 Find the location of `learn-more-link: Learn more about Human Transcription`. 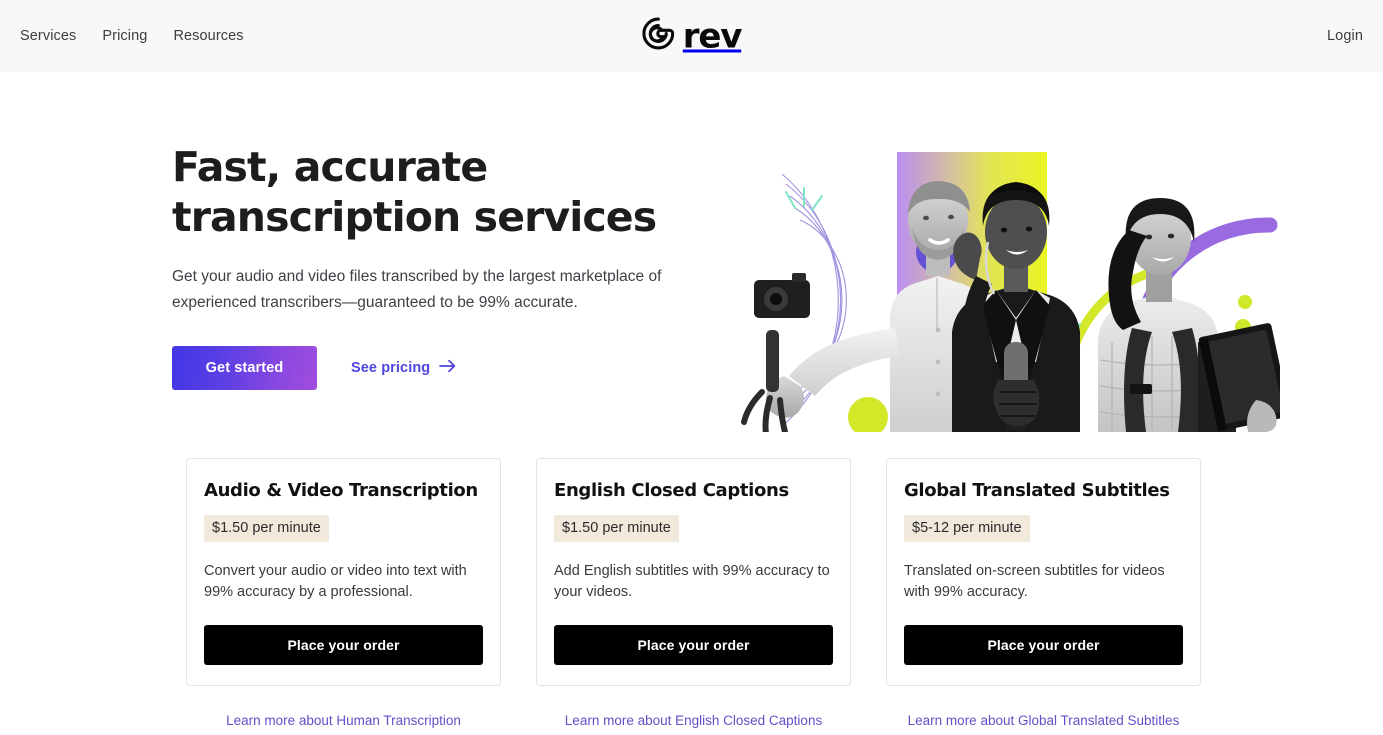

learn-more-link: Learn more about Human Transcription is located at coordinates (343, 720).